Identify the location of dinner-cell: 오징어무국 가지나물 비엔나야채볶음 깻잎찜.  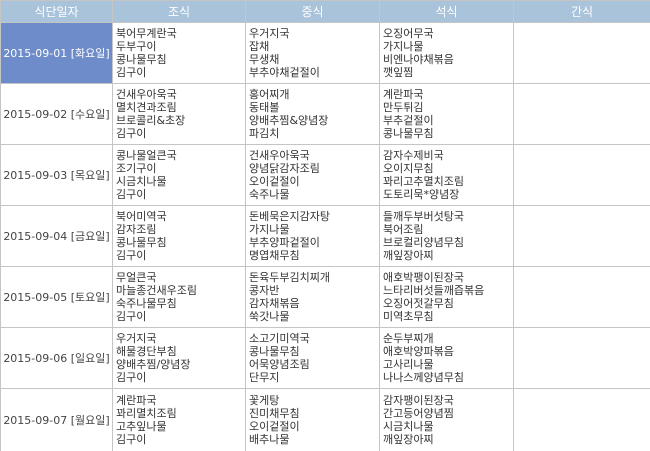
(446, 53).